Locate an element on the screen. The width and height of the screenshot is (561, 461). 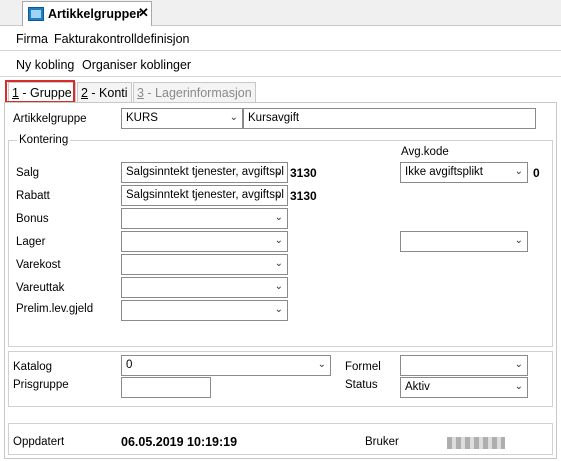
vareuttak-label: Vareuttak is located at coordinates (40, 288).